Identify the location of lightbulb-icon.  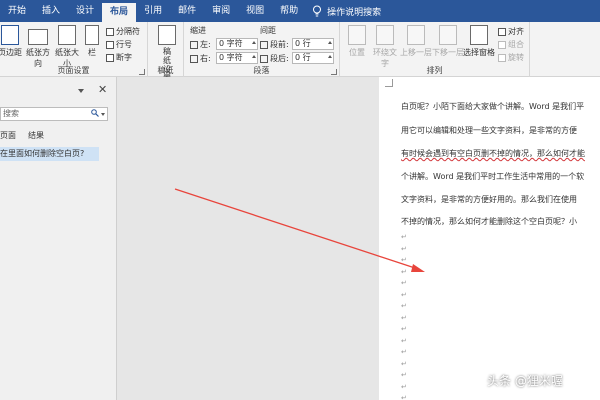
(317, 11).